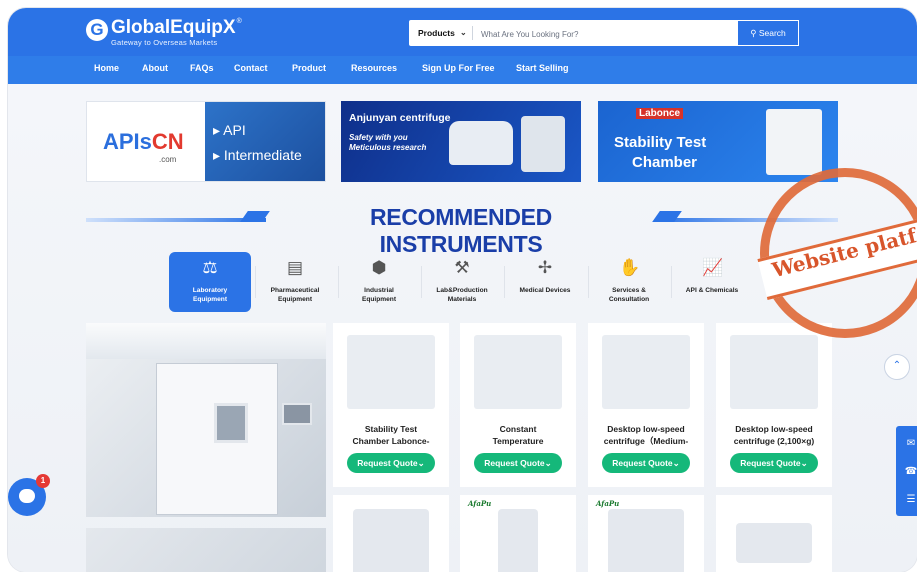 This screenshot has height=572, width=917. What do you see at coordinates (462, 282) in the screenshot?
I see `category-tab-lab-production: ⚒ Lab&Production Materials` at bounding box center [462, 282].